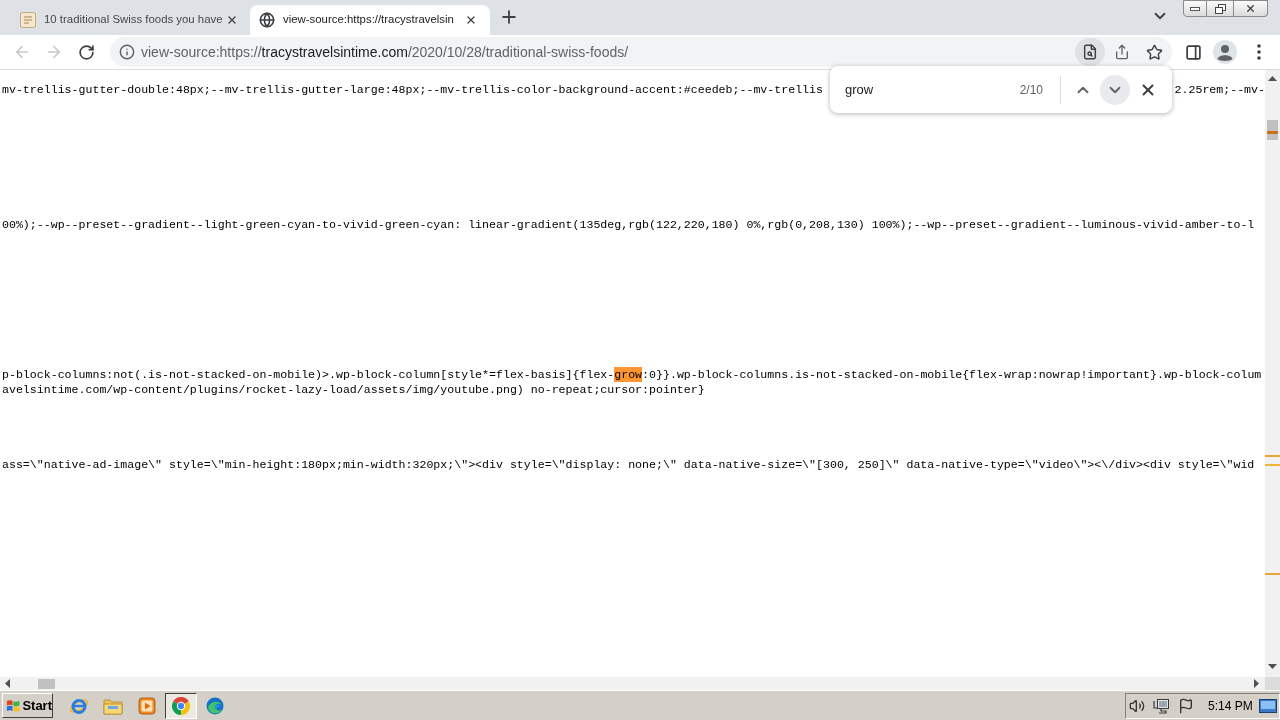 The width and height of the screenshot is (1280, 720). Describe the element at coordinates (27, 705) in the screenshot. I see `start-button: Start` at that location.